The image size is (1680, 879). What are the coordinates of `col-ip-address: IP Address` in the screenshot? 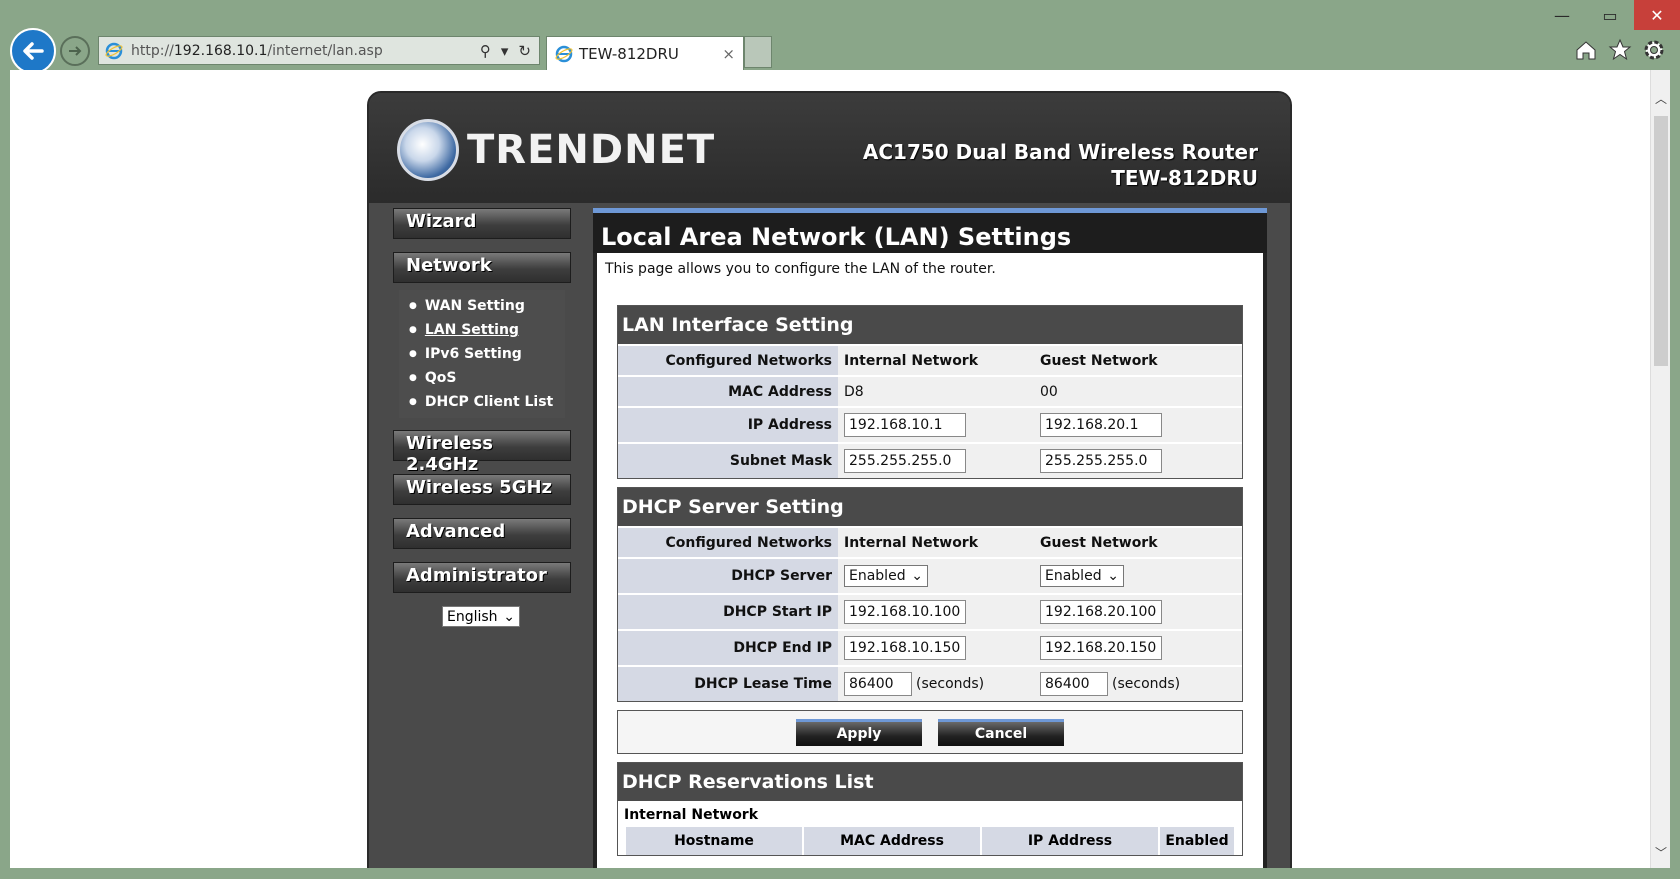 It's located at (1070, 841).